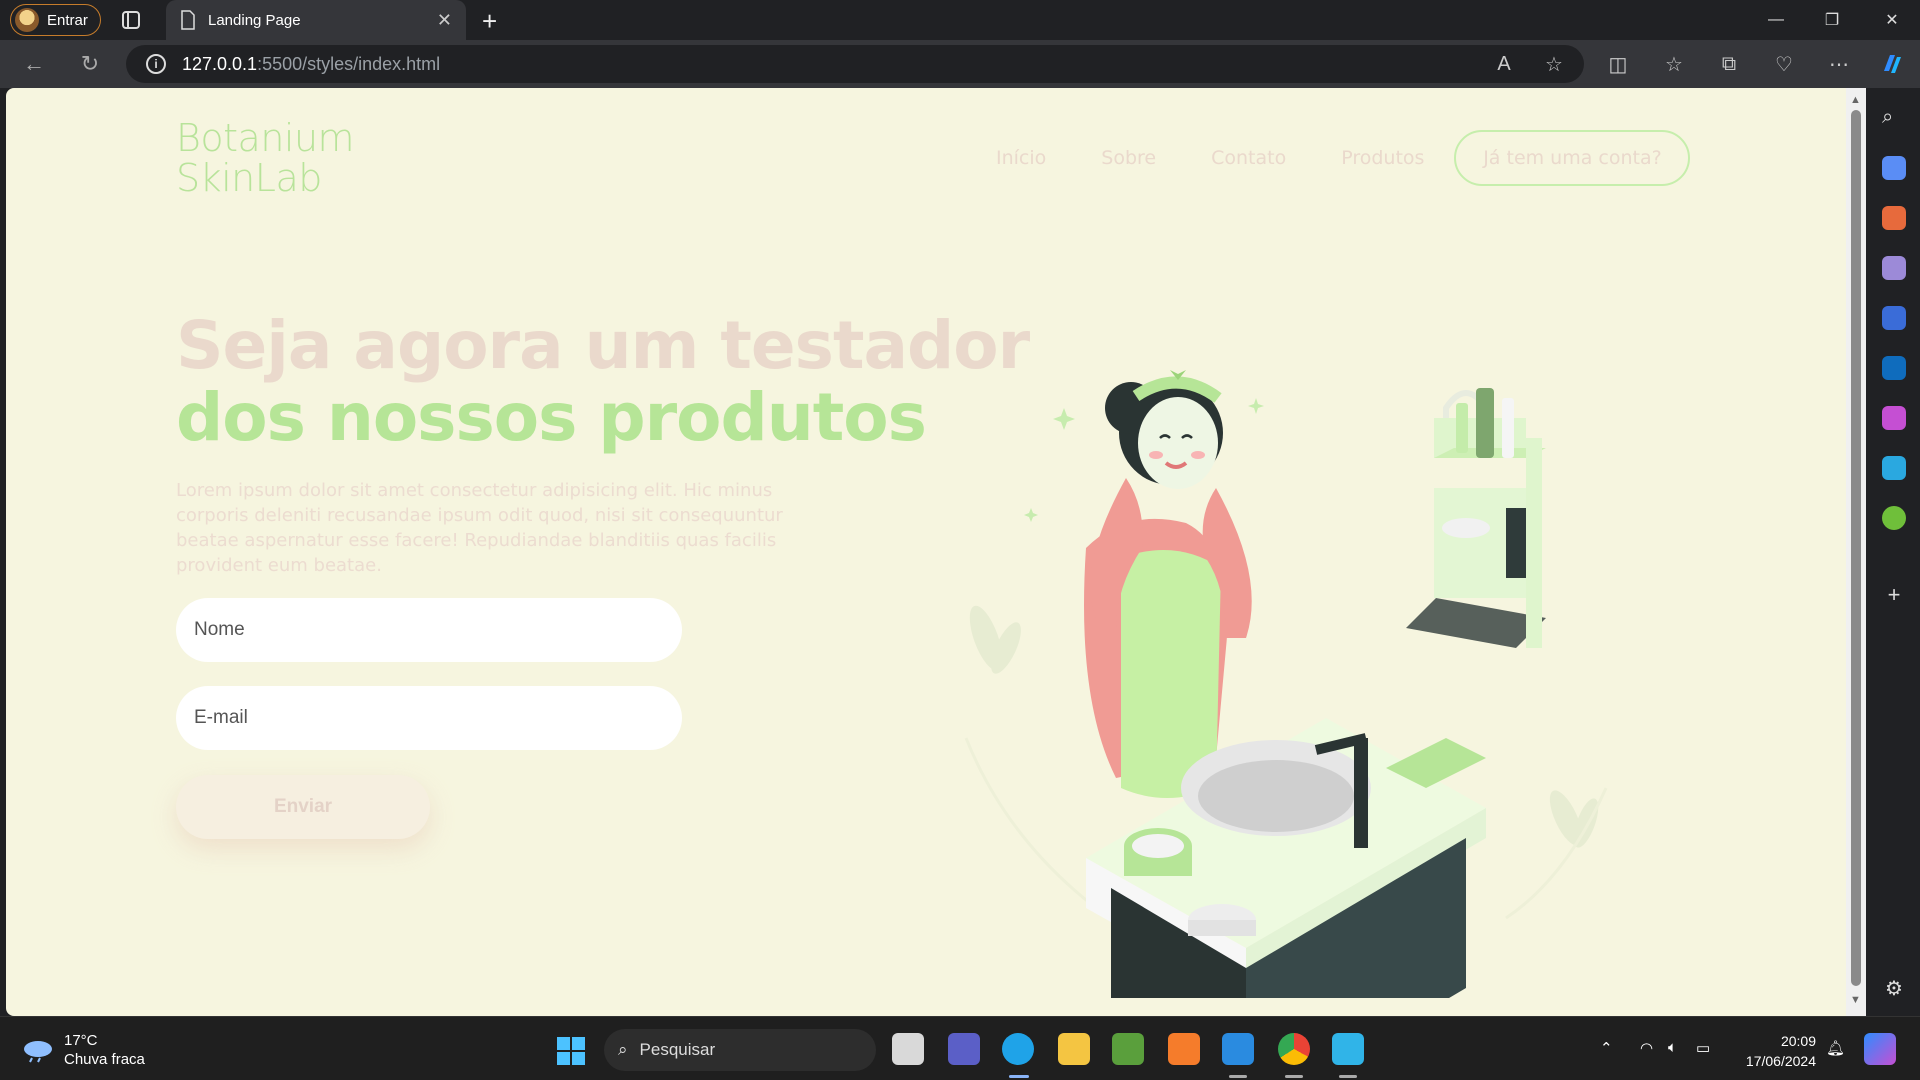 This screenshot has width=1920, height=1080. I want to click on weather-condition: Chuva fraca, so click(104, 1059).